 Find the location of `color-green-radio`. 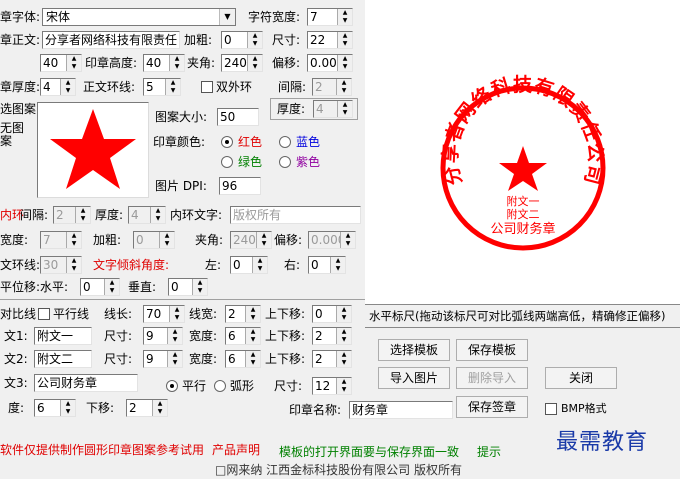

color-green-radio is located at coordinates (227, 162).